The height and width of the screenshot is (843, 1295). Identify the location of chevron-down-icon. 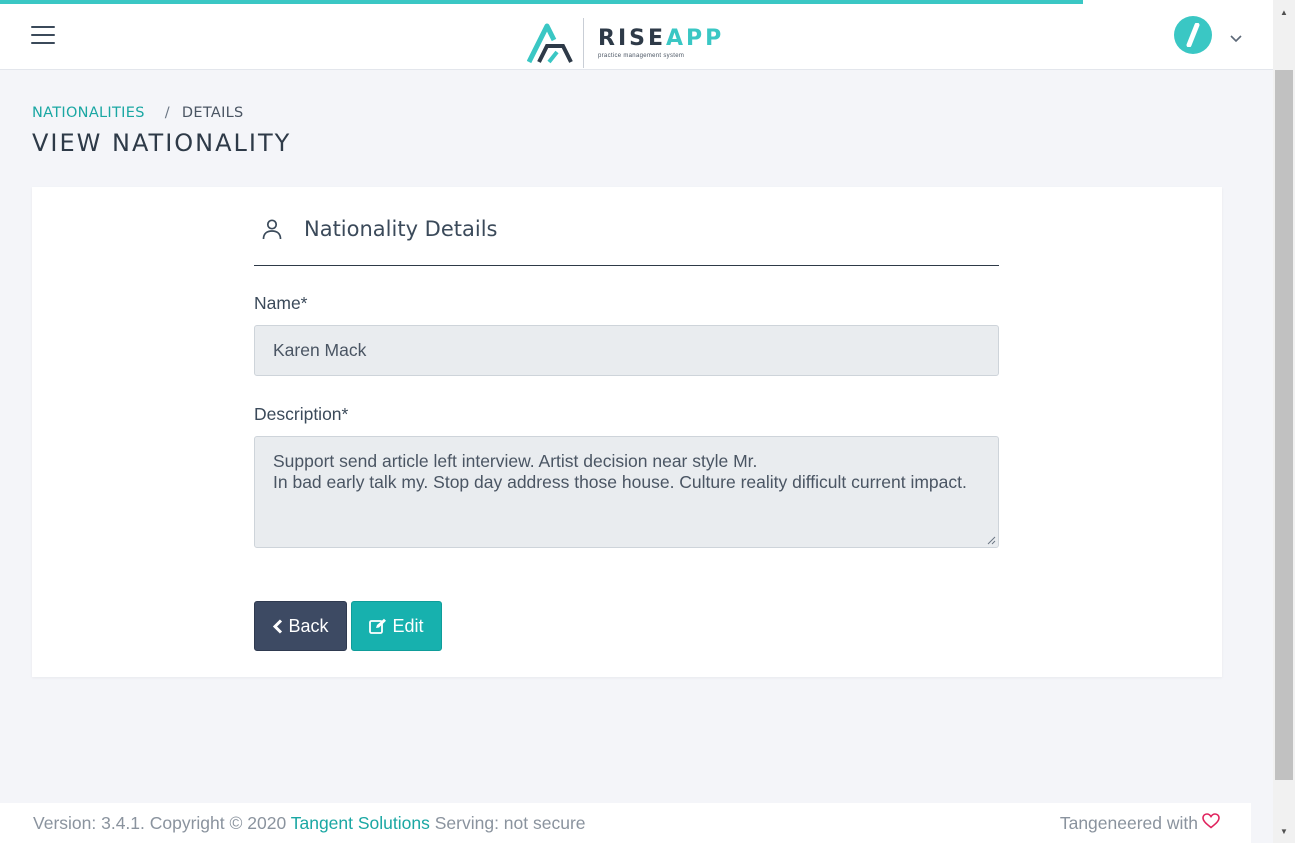
(1236, 38).